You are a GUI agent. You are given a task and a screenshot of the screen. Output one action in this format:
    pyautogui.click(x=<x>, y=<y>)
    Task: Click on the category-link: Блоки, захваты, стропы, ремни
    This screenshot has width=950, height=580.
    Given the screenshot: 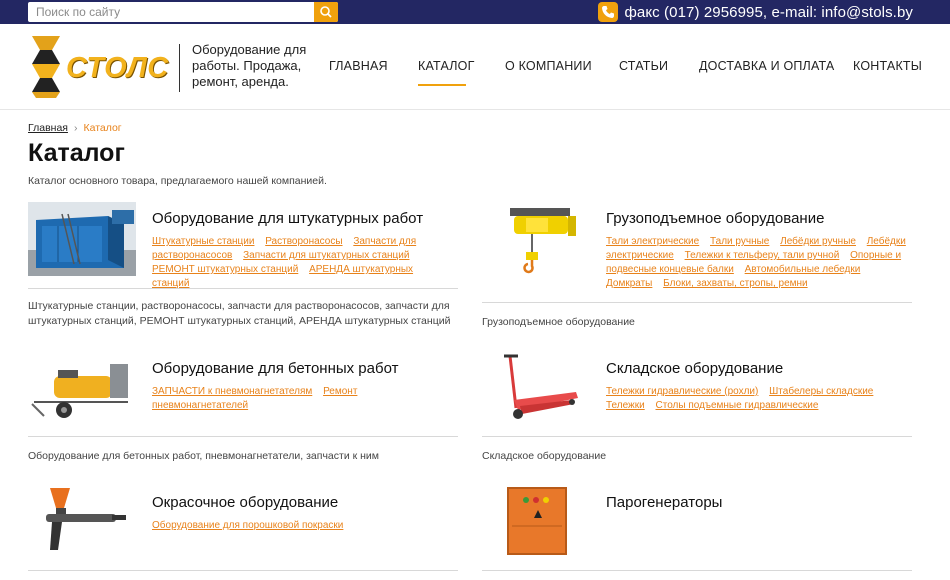 What is the action you would take?
    pyautogui.click(x=735, y=283)
    